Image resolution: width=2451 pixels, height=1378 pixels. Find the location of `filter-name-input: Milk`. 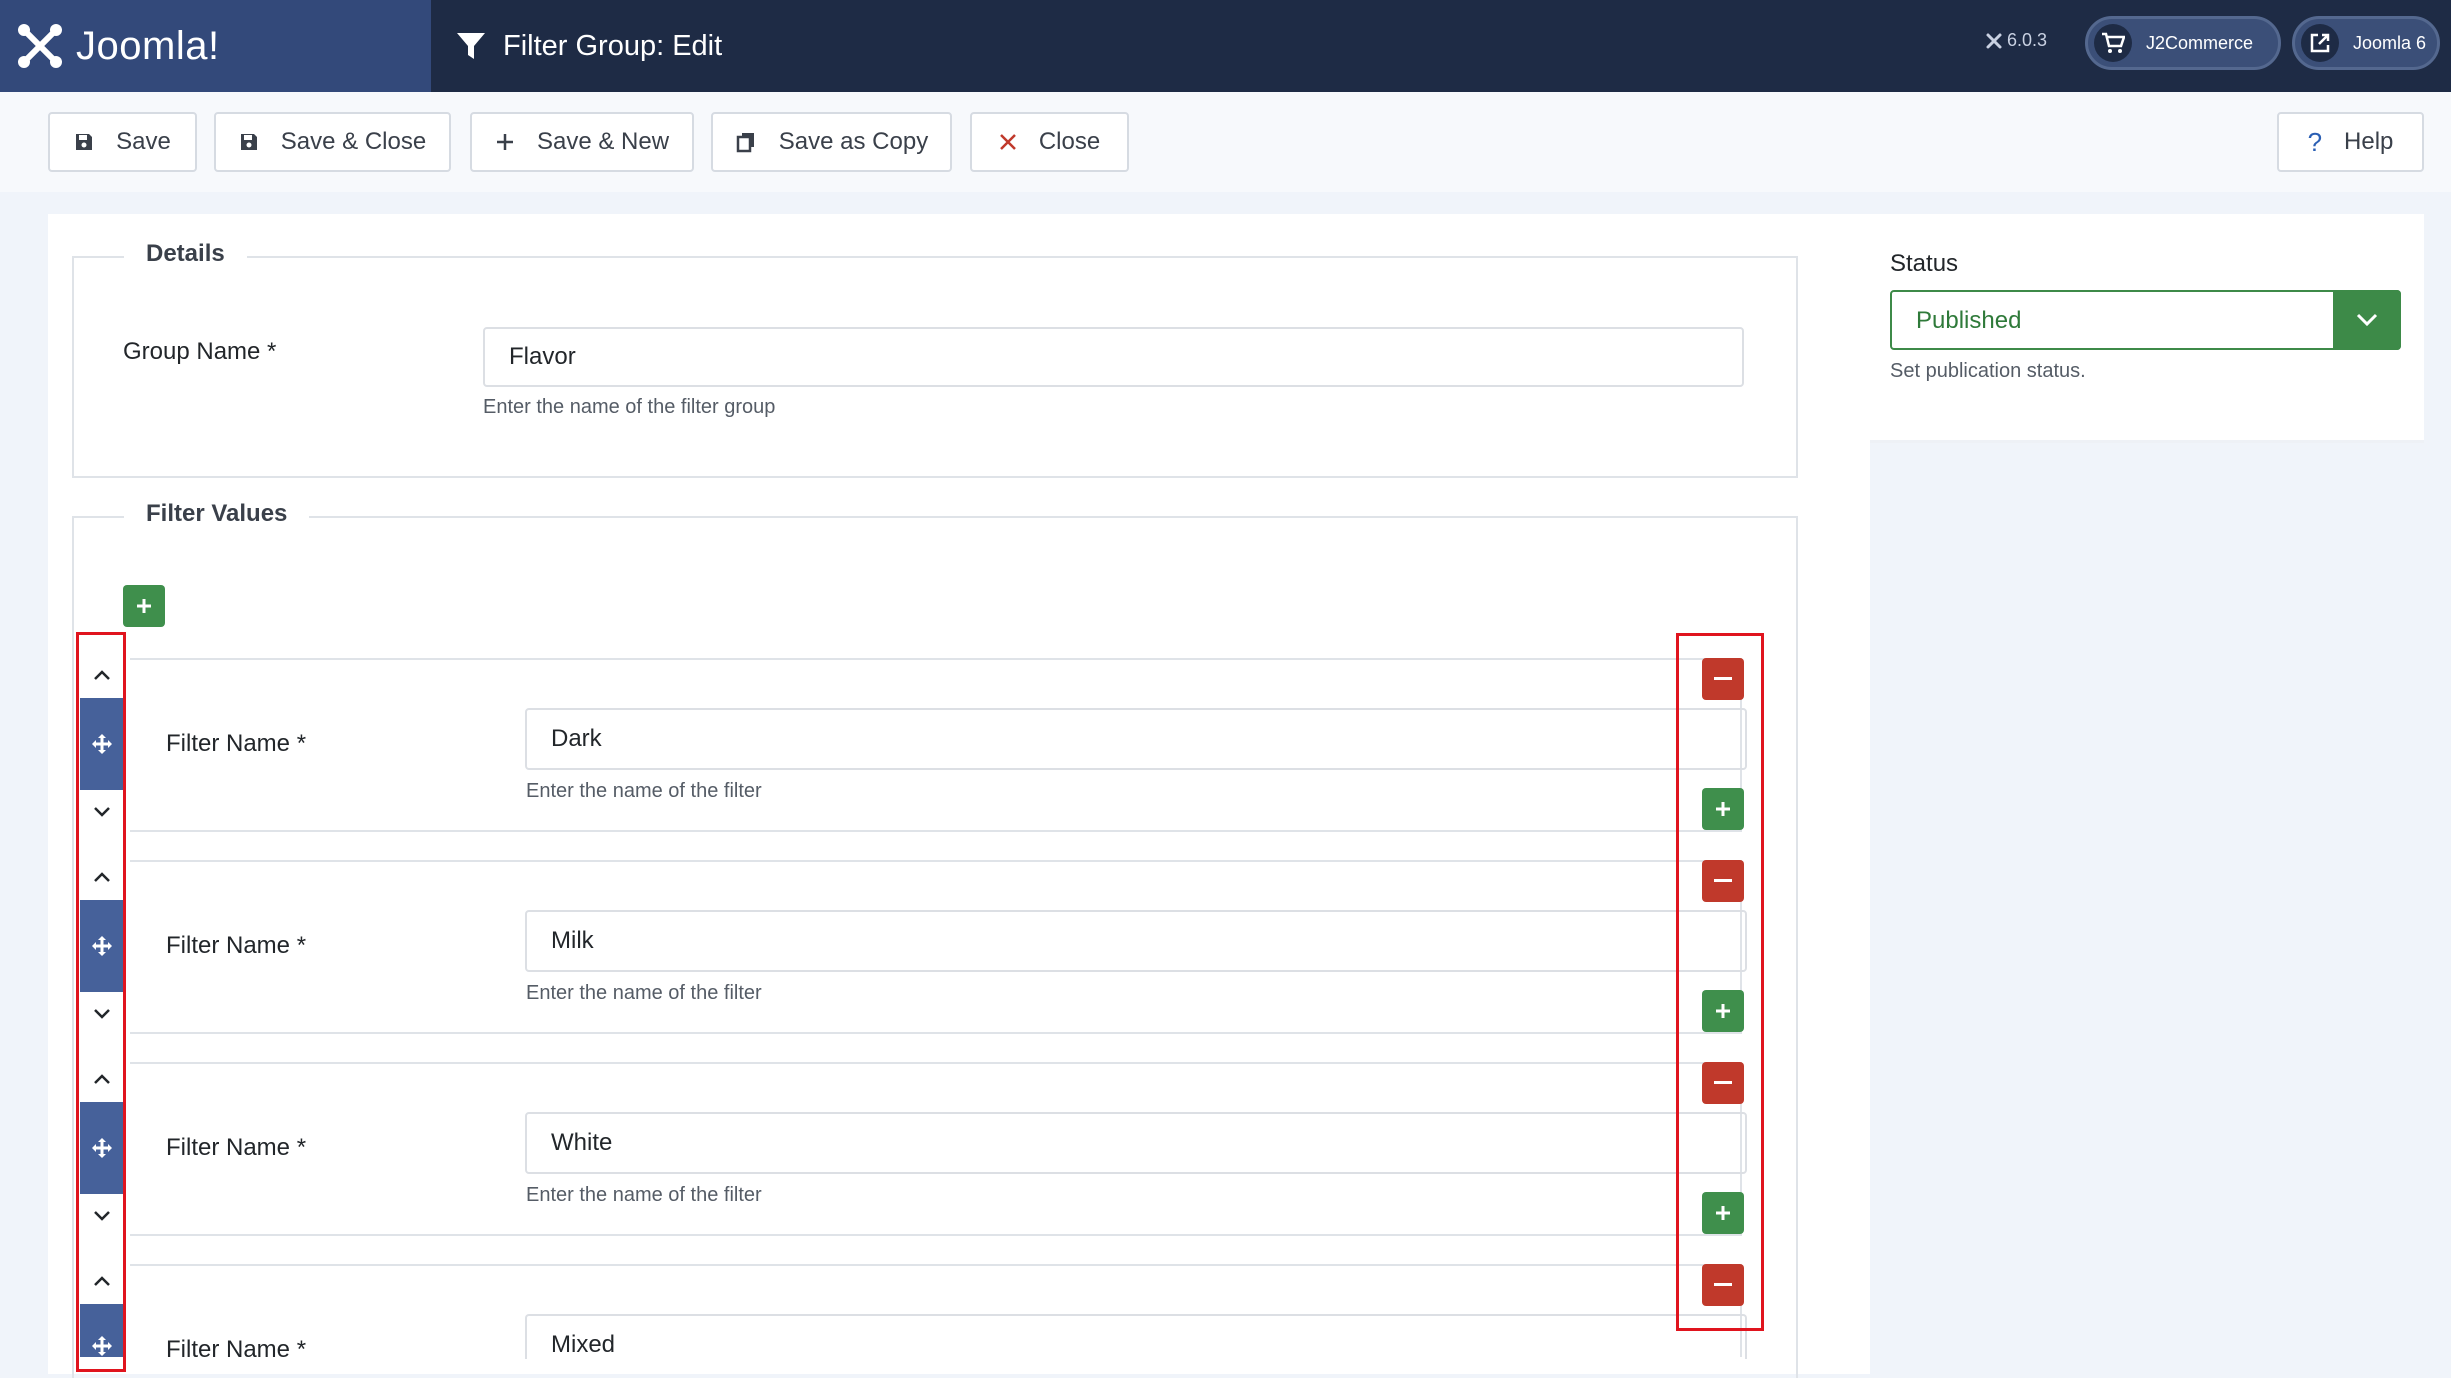

filter-name-input: Milk is located at coordinates (1136, 941).